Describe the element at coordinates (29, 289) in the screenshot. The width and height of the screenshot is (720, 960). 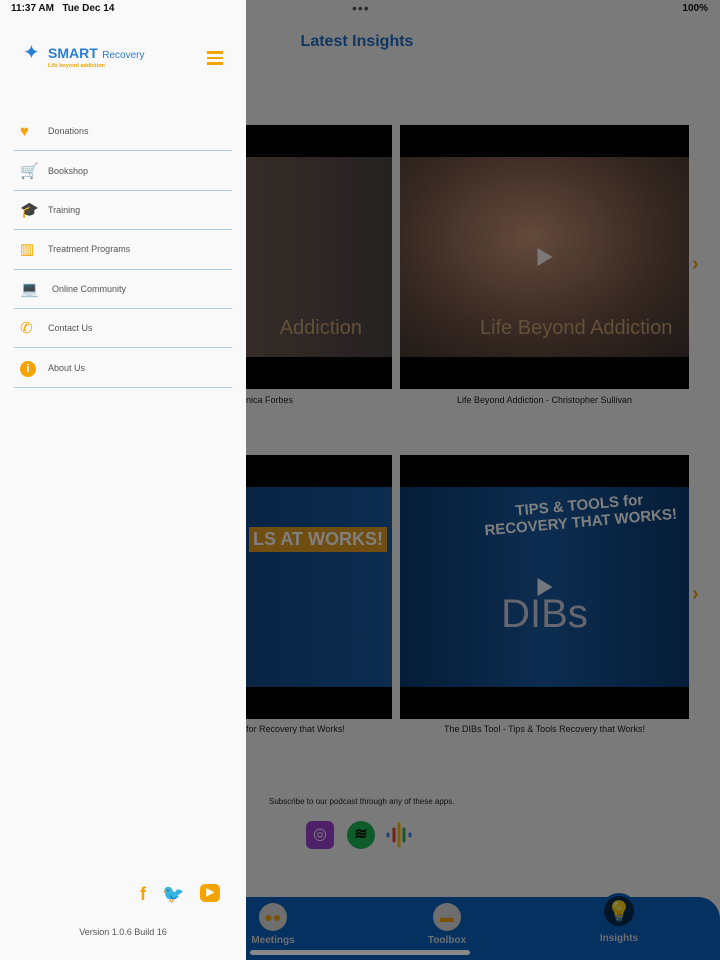
I see `laptop-user-icon: 💻` at that location.